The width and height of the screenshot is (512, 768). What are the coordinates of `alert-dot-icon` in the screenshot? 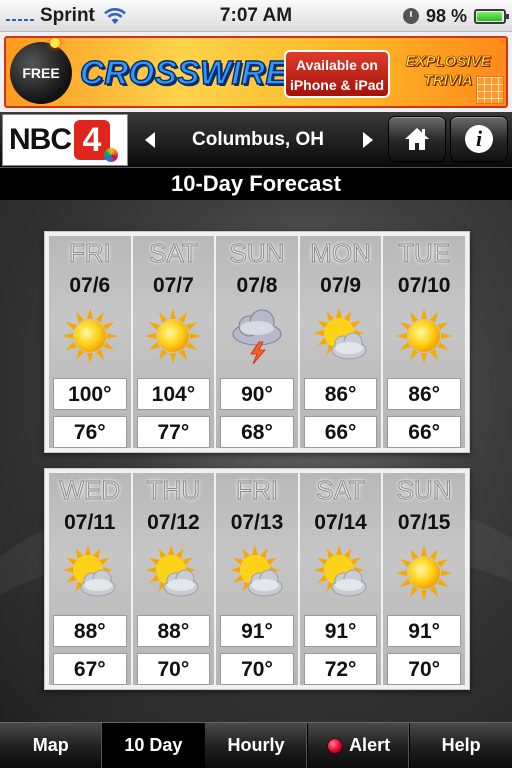 It's located at (335, 745).